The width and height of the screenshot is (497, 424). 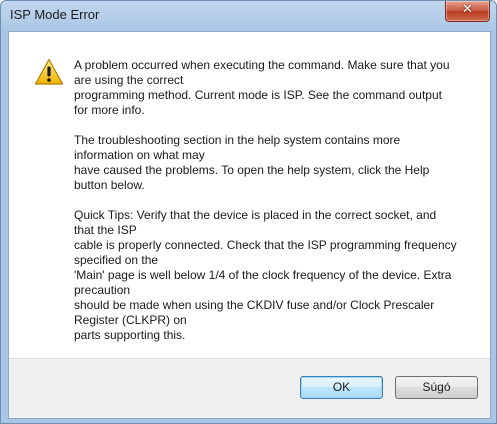 What do you see at coordinates (102, 290) in the screenshot?
I see `message-line: precaution` at bounding box center [102, 290].